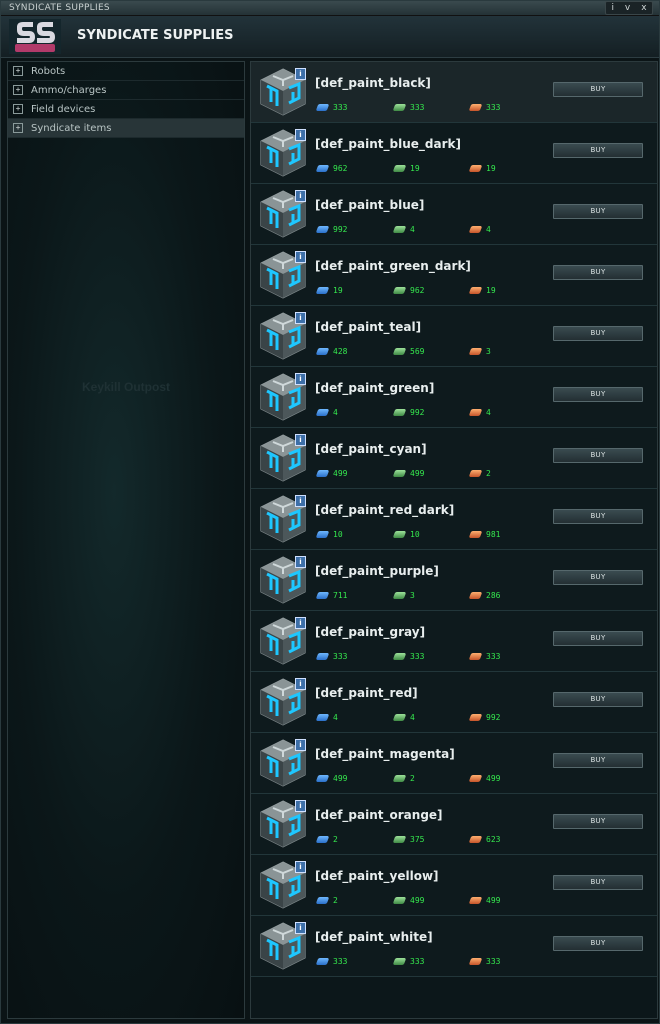 The image size is (660, 1024). What do you see at coordinates (48, 71) in the screenshot?
I see `category-label: Robots` at bounding box center [48, 71].